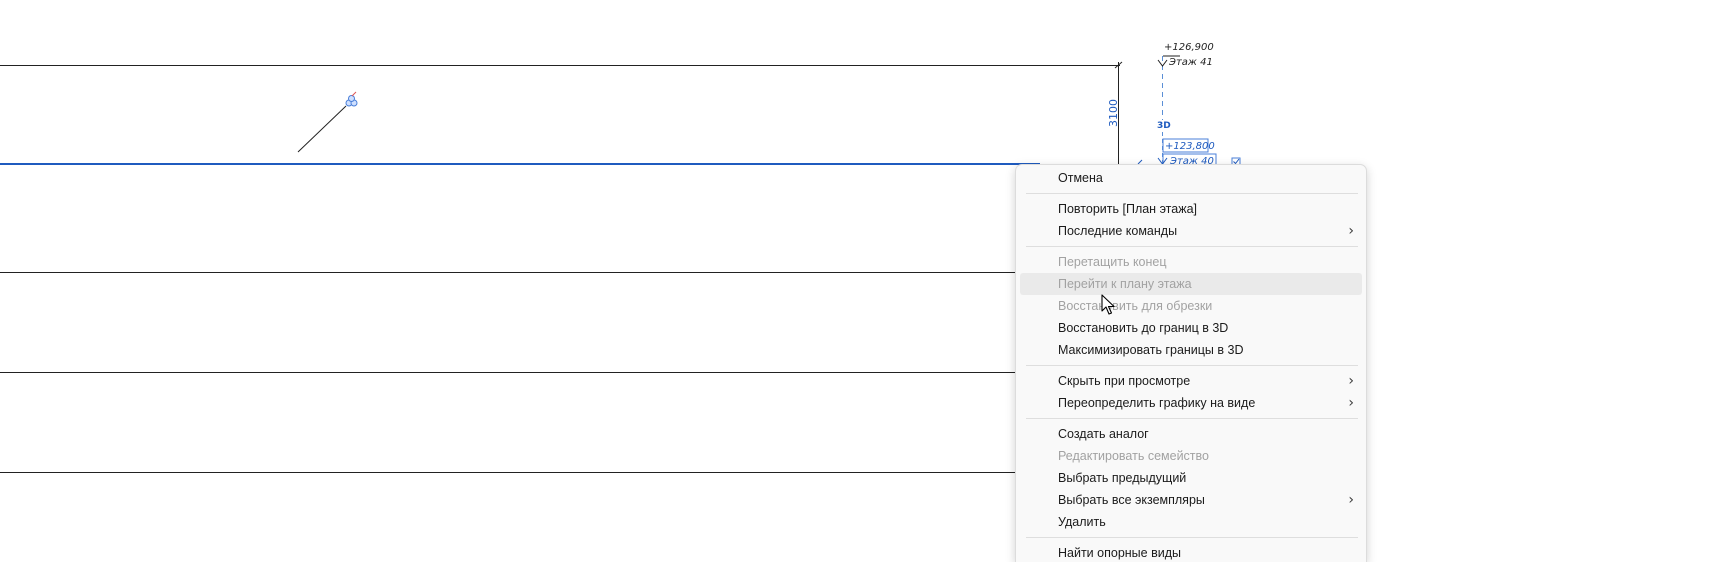 Image resolution: width=1730 pixels, height=562 pixels. I want to click on menu-item-label: Редактировать семейство, so click(1133, 456).